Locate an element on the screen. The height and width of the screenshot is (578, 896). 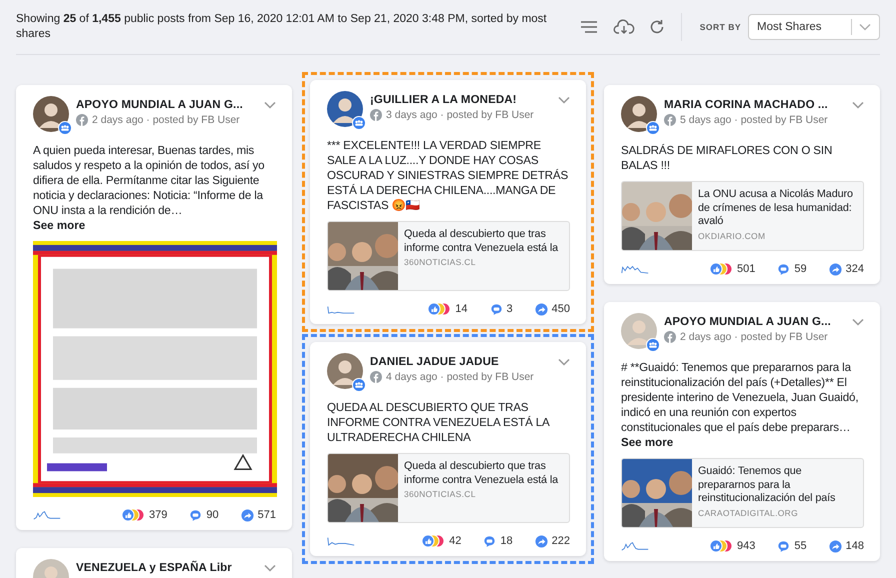
comment-count: 18 is located at coordinates (506, 541).